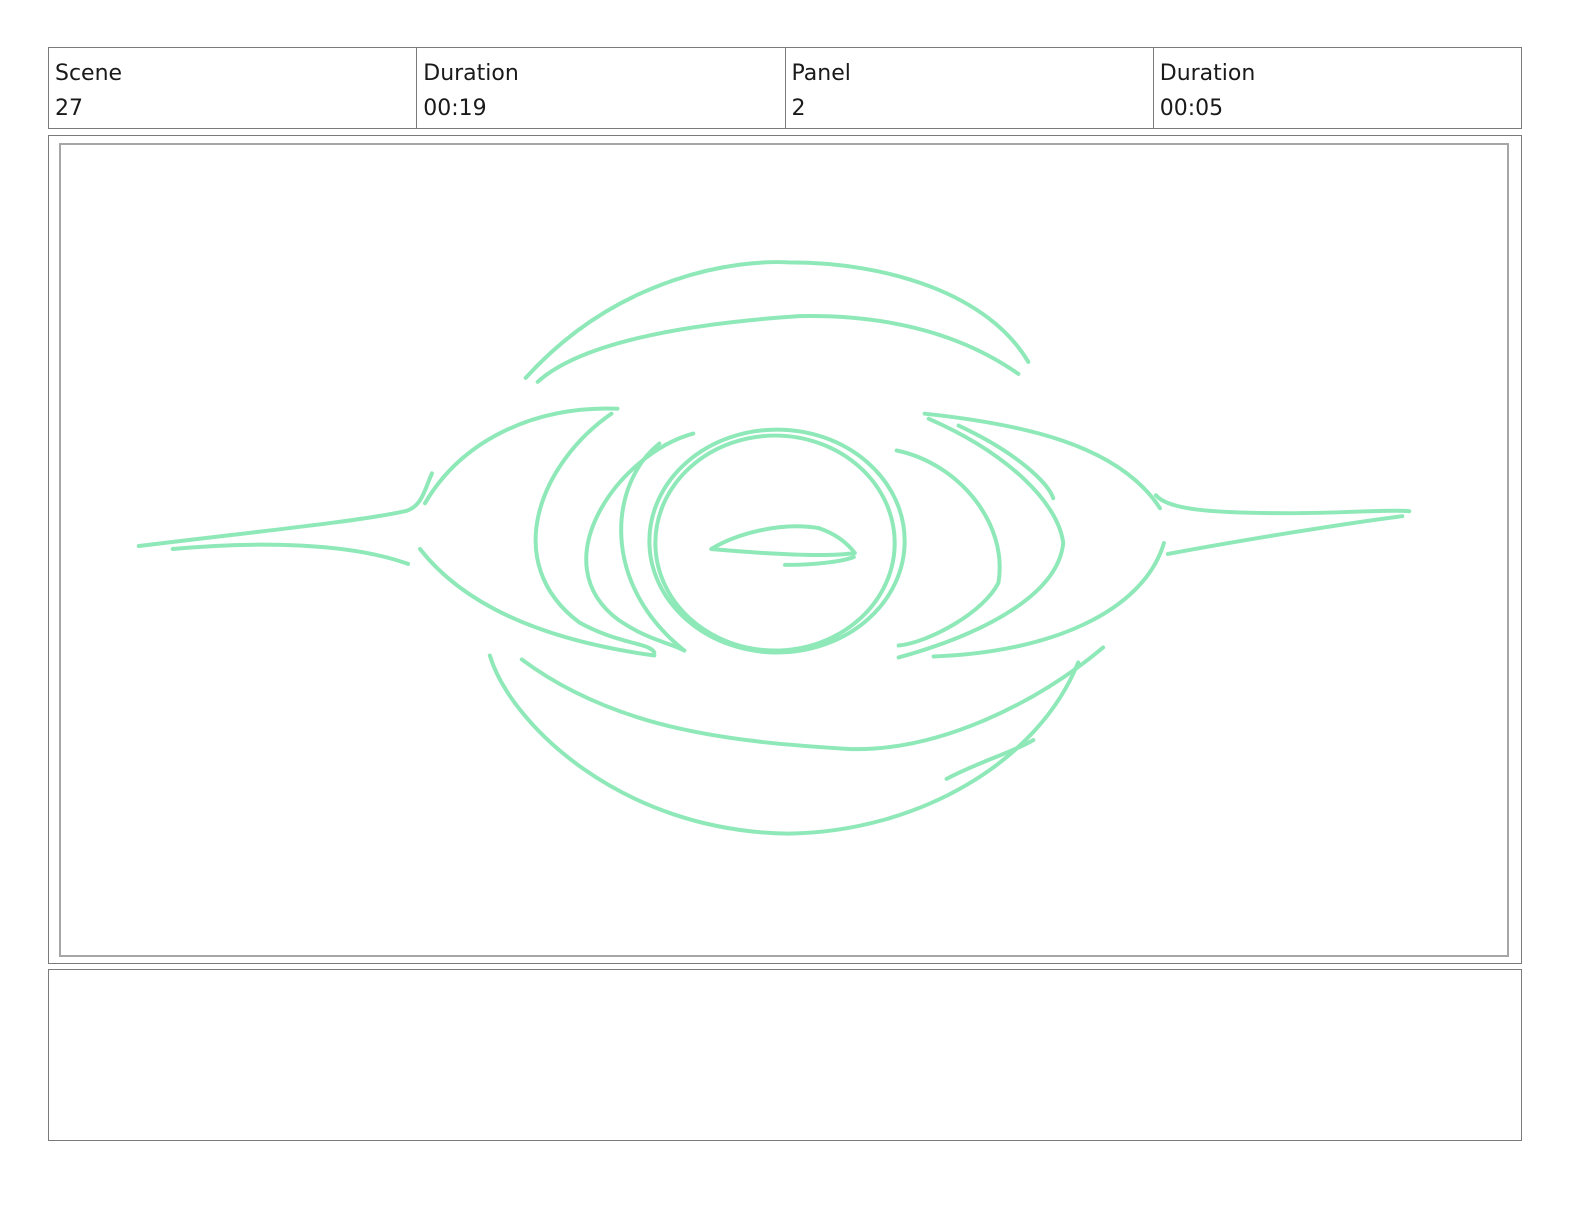  I want to click on panel-label: Panel, so click(821, 73).